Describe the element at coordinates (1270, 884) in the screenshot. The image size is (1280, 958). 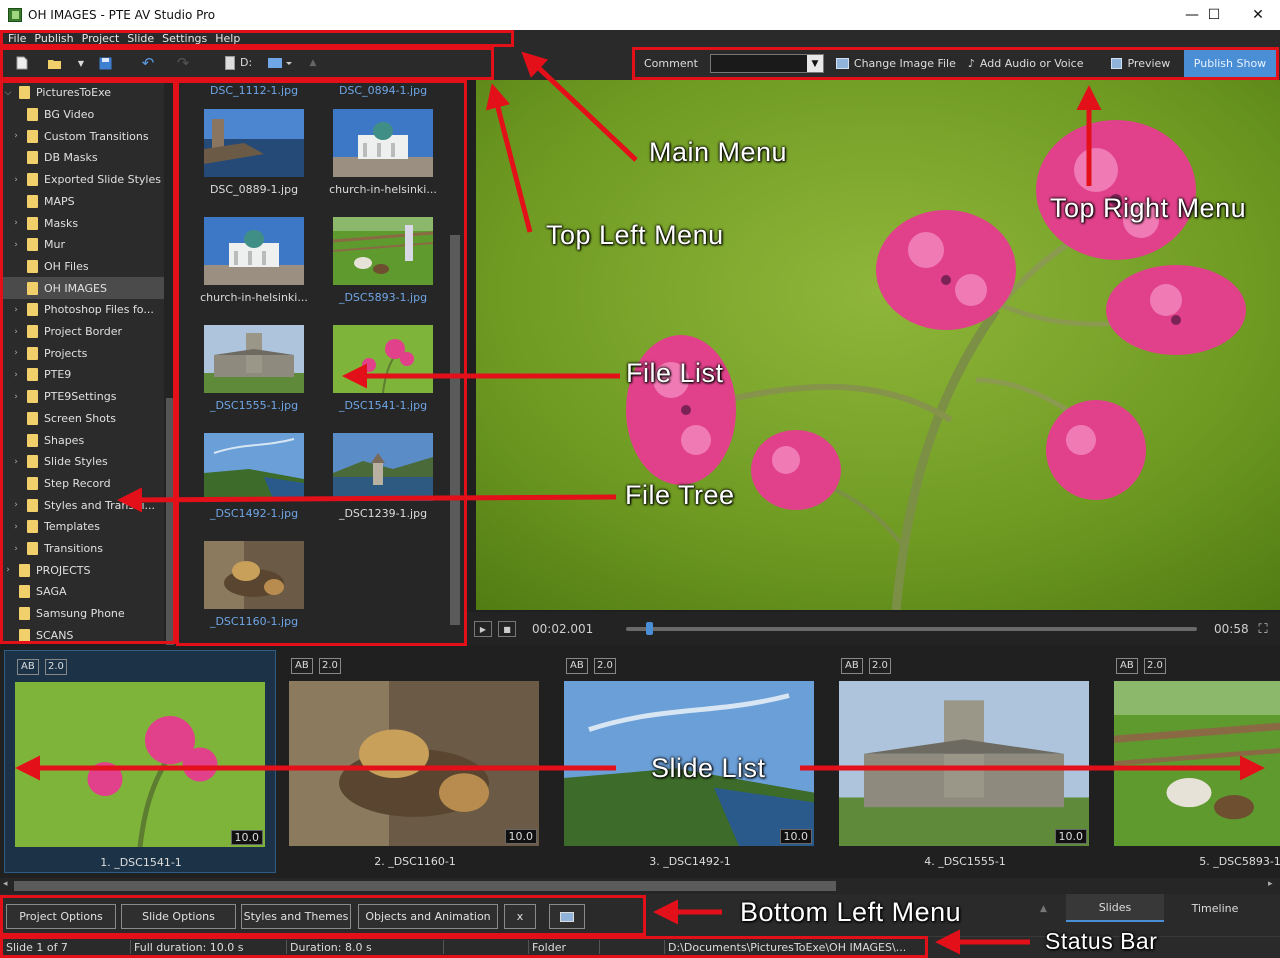
I see `scroll-right-icon: ▸` at that location.